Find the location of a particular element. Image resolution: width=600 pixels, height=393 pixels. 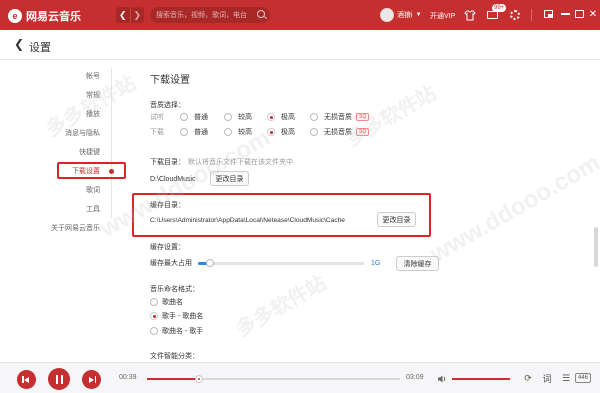

total-time: 03:09 is located at coordinates (415, 377).